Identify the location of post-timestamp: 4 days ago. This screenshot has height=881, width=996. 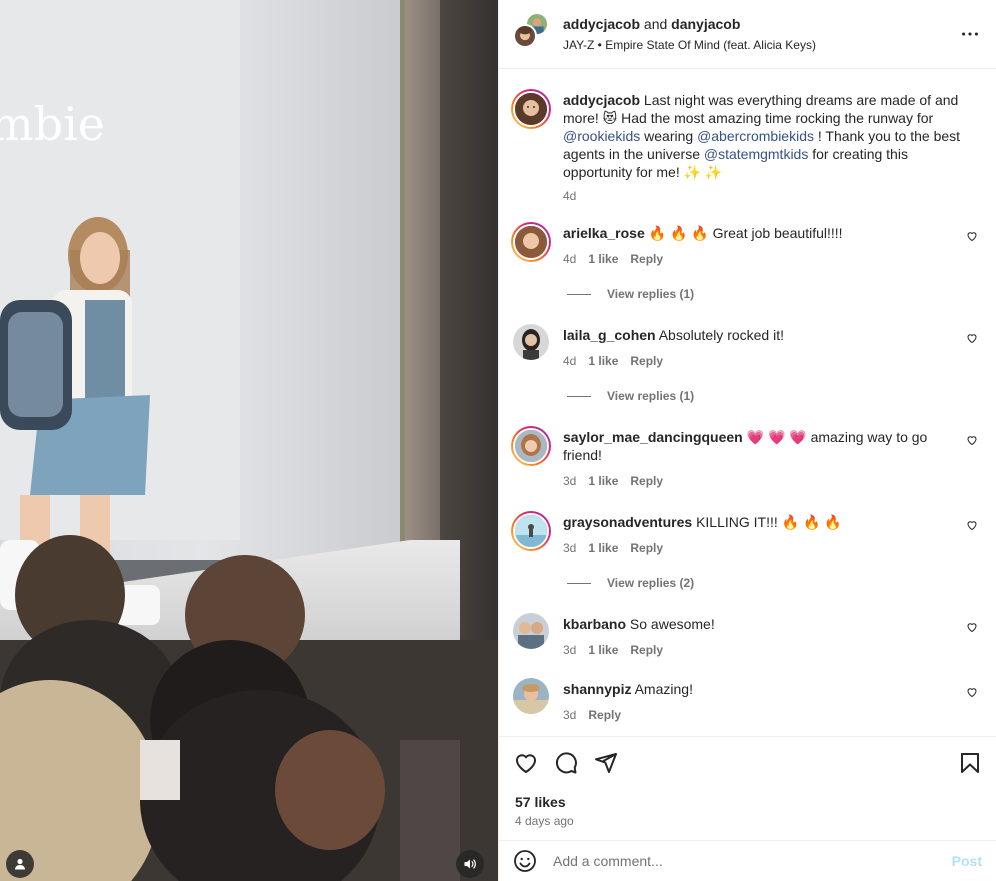
(544, 821).